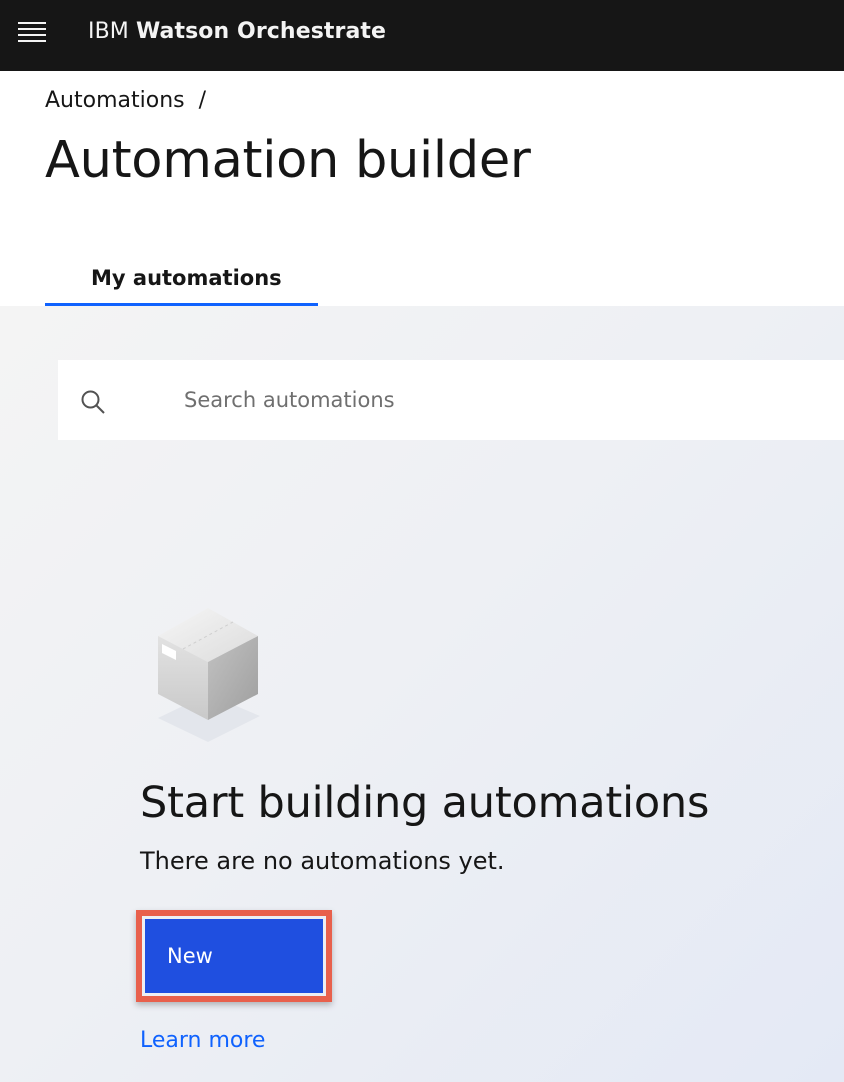 This screenshot has height=1082, width=844. What do you see at coordinates (322, 861) in the screenshot?
I see `empty-state-description: There are no automations yet.` at bounding box center [322, 861].